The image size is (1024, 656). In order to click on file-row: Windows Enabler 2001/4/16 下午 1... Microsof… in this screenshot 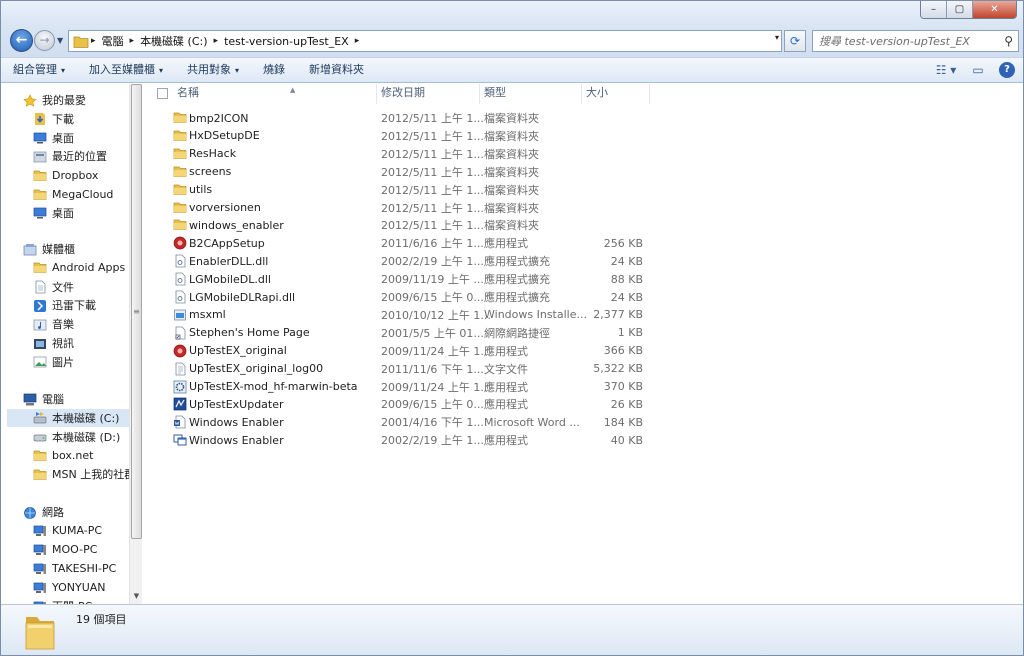, I will do `click(393, 422)`.